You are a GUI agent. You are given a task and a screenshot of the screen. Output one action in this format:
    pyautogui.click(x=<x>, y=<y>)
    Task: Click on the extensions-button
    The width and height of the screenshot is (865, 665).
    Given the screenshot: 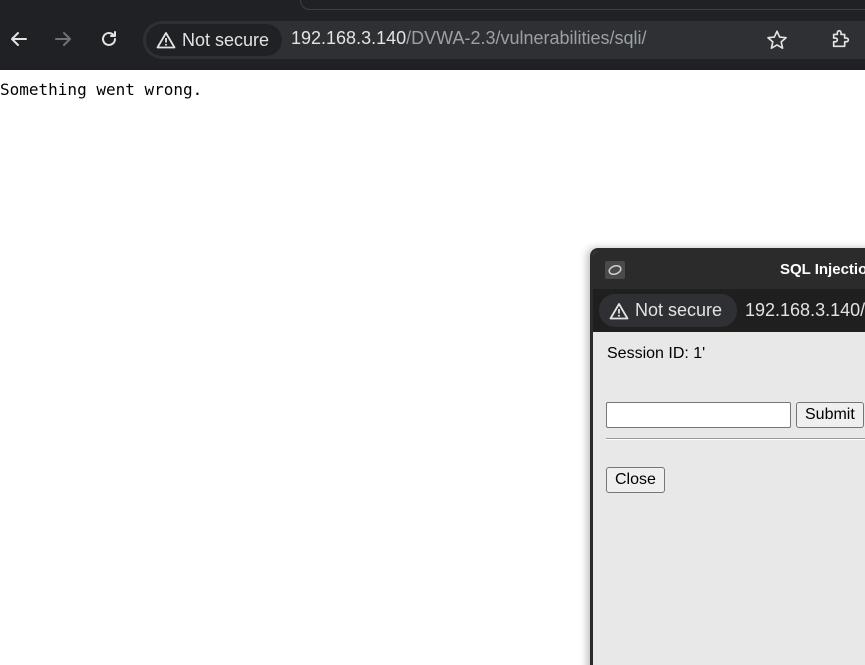 What is the action you would take?
    pyautogui.click(x=841, y=39)
    